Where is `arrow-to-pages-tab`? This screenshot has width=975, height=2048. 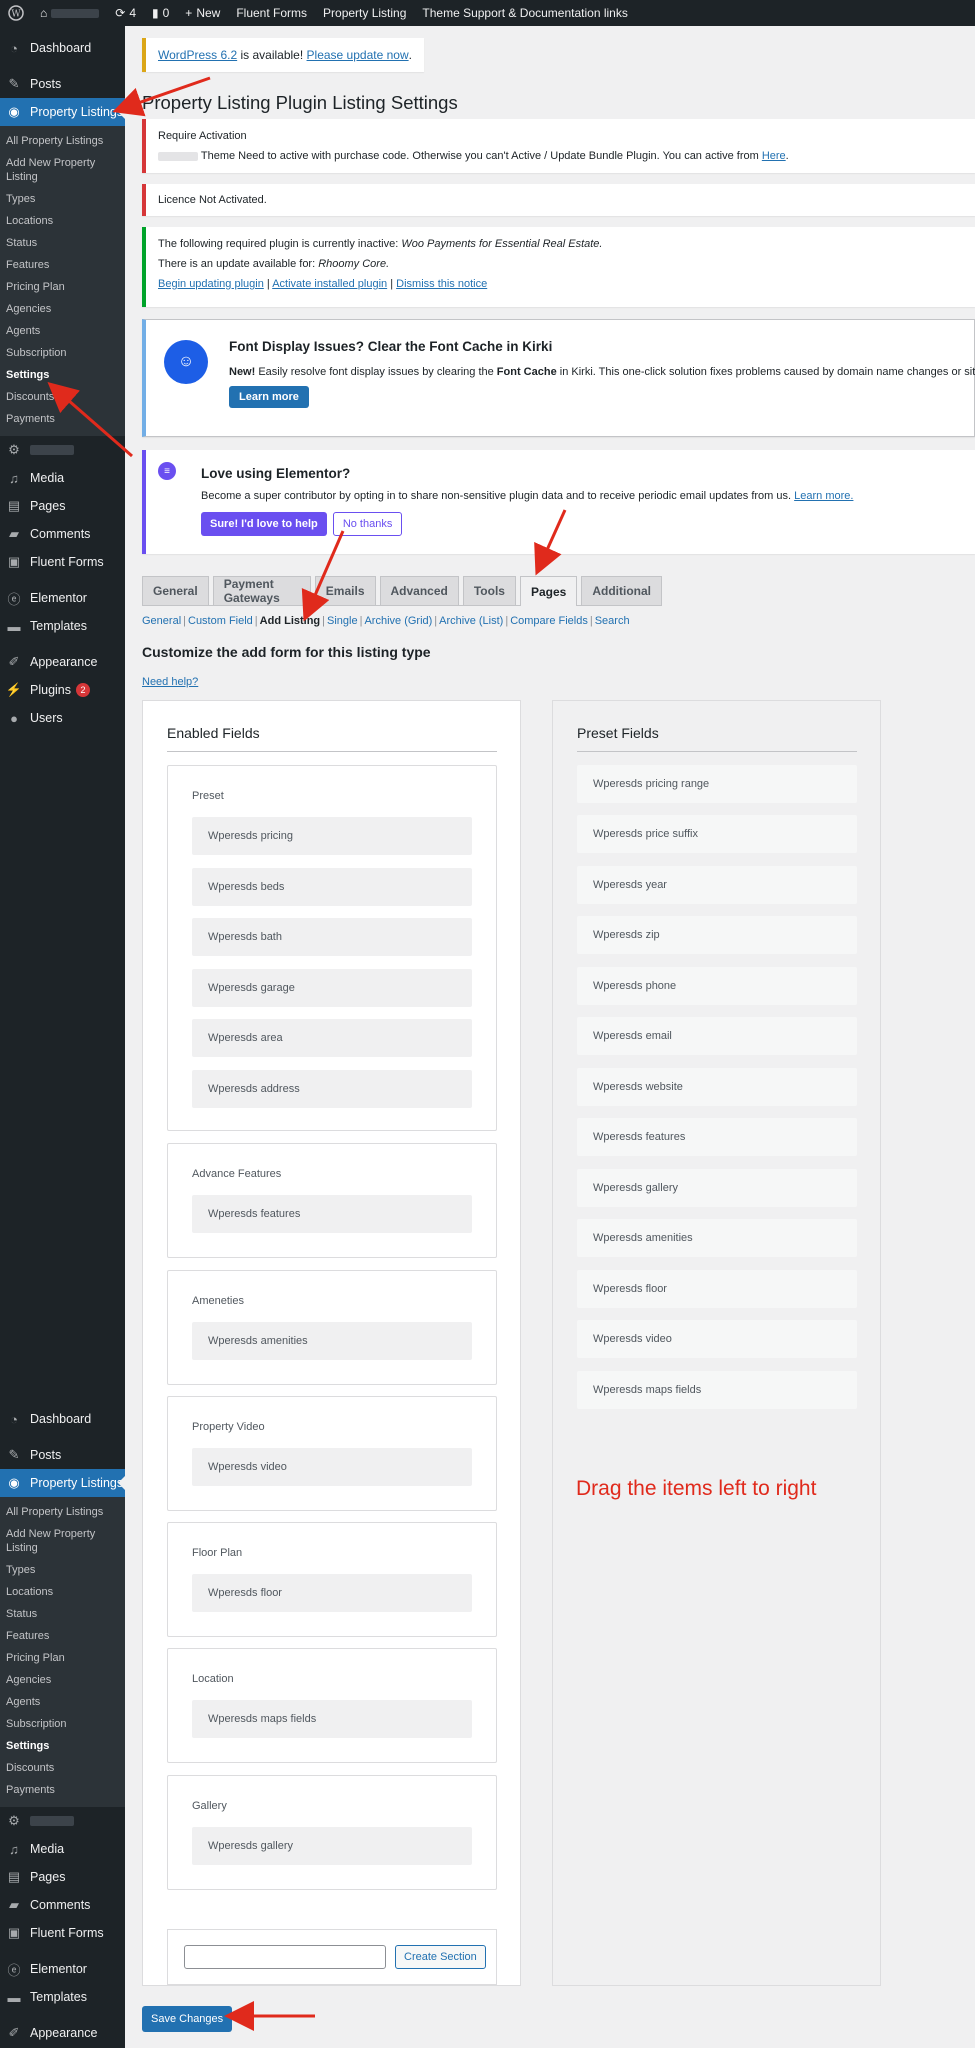 arrow-to-pages-tab is located at coordinates (550, 542).